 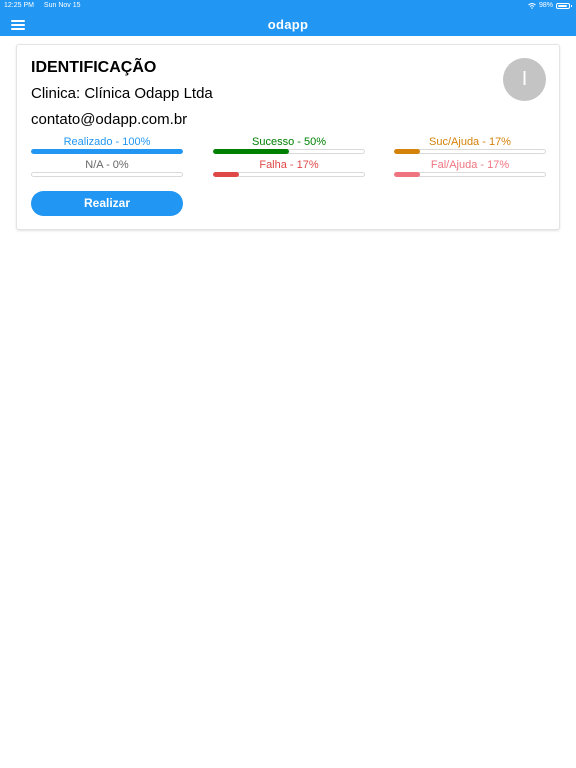 I want to click on status-bar: 12:25 PM Sun Nov 15 98%, so click(x=288, y=6).